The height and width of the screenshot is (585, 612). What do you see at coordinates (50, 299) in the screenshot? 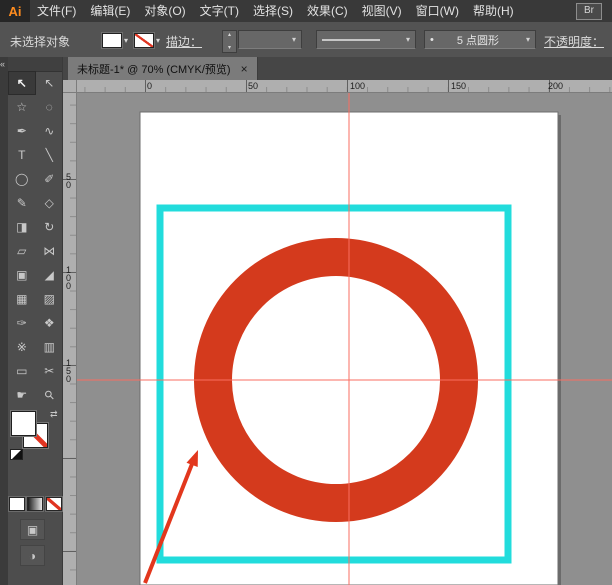
I see `tool-gradient: ▨` at bounding box center [50, 299].